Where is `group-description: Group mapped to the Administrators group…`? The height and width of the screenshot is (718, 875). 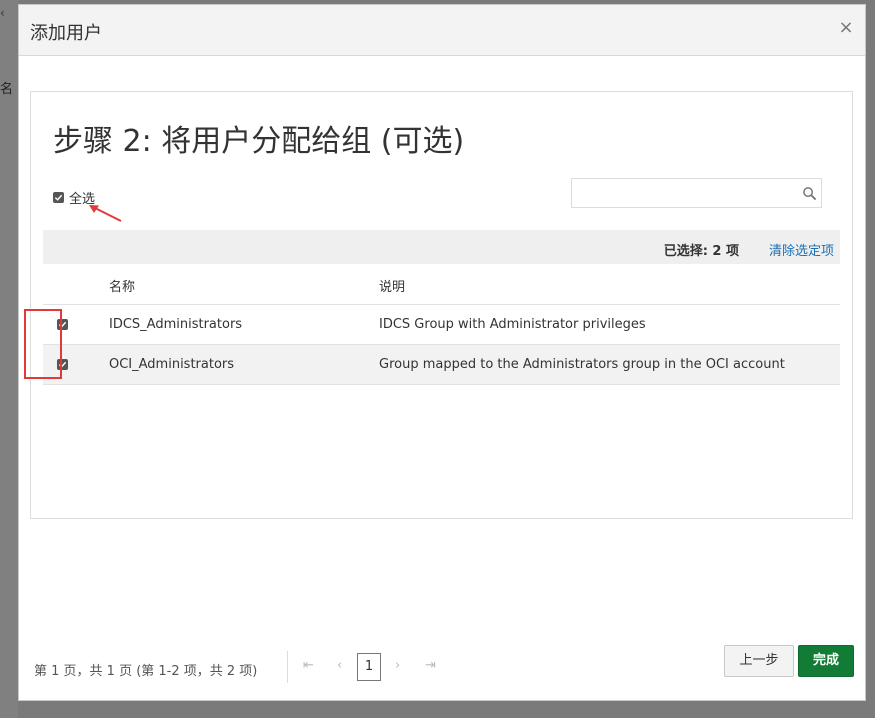 group-description: Group mapped to the Administrators group… is located at coordinates (582, 364).